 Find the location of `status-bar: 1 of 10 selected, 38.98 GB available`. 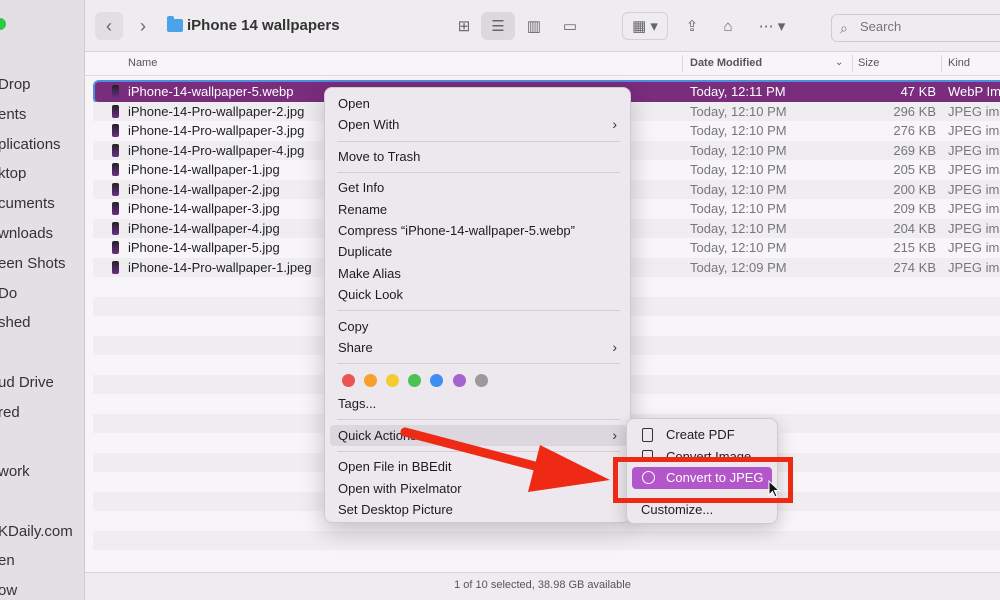

status-bar: 1 of 10 selected, 38.98 GB available is located at coordinates (542, 586).